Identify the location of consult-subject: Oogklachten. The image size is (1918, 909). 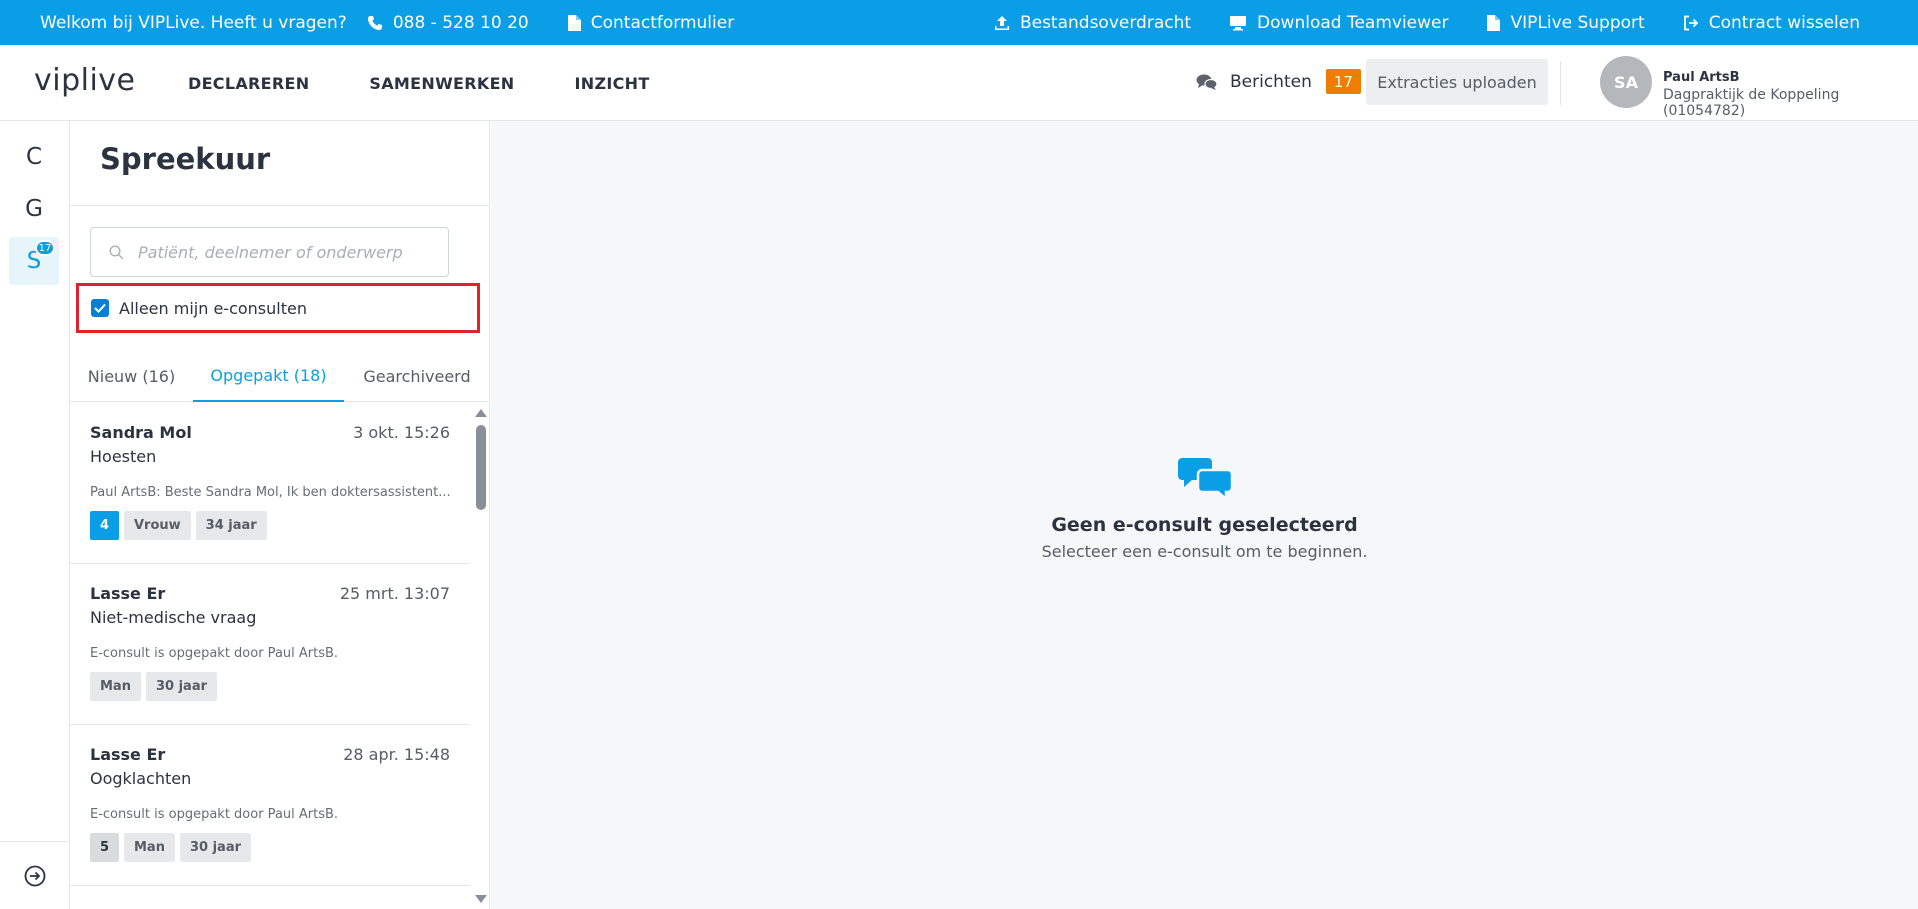
(141, 778).